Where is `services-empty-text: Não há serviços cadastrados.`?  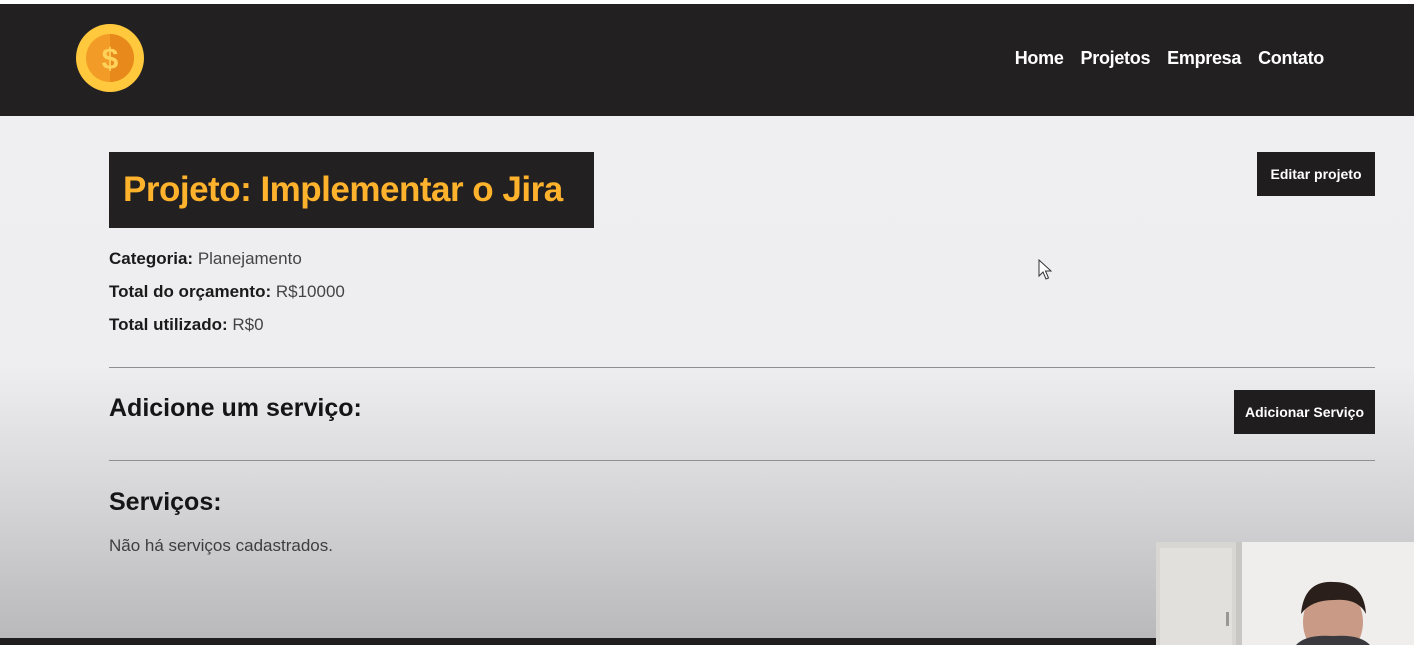 services-empty-text: Não há serviços cadastrados. is located at coordinates (221, 545).